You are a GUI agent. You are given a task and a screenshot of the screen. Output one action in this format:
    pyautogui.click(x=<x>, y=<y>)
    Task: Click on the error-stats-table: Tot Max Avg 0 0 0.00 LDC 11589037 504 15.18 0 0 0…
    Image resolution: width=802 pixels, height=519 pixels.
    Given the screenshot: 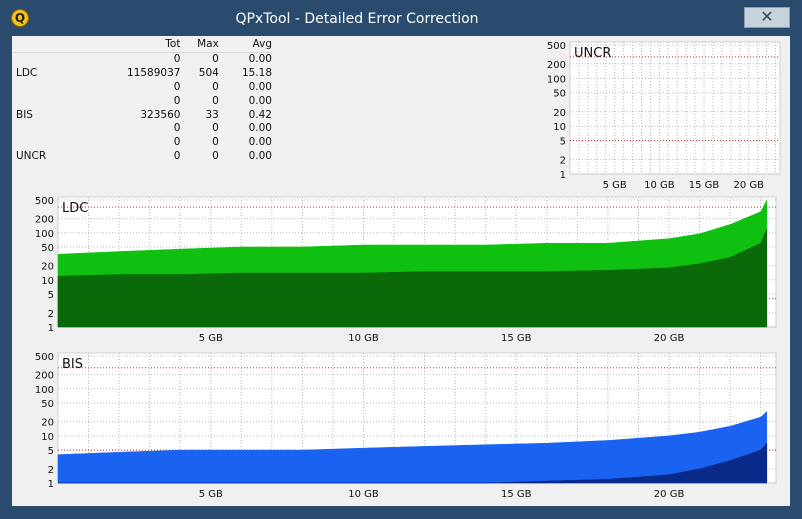 What is the action you would take?
    pyautogui.click(x=143, y=101)
    